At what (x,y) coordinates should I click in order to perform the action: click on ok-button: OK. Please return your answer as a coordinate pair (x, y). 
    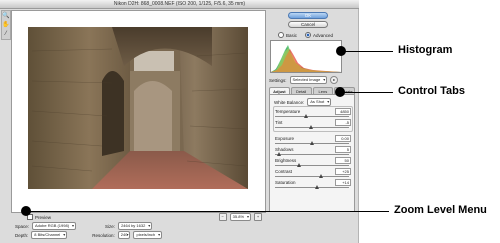
    Looking at the image, I should click on (308, 15).